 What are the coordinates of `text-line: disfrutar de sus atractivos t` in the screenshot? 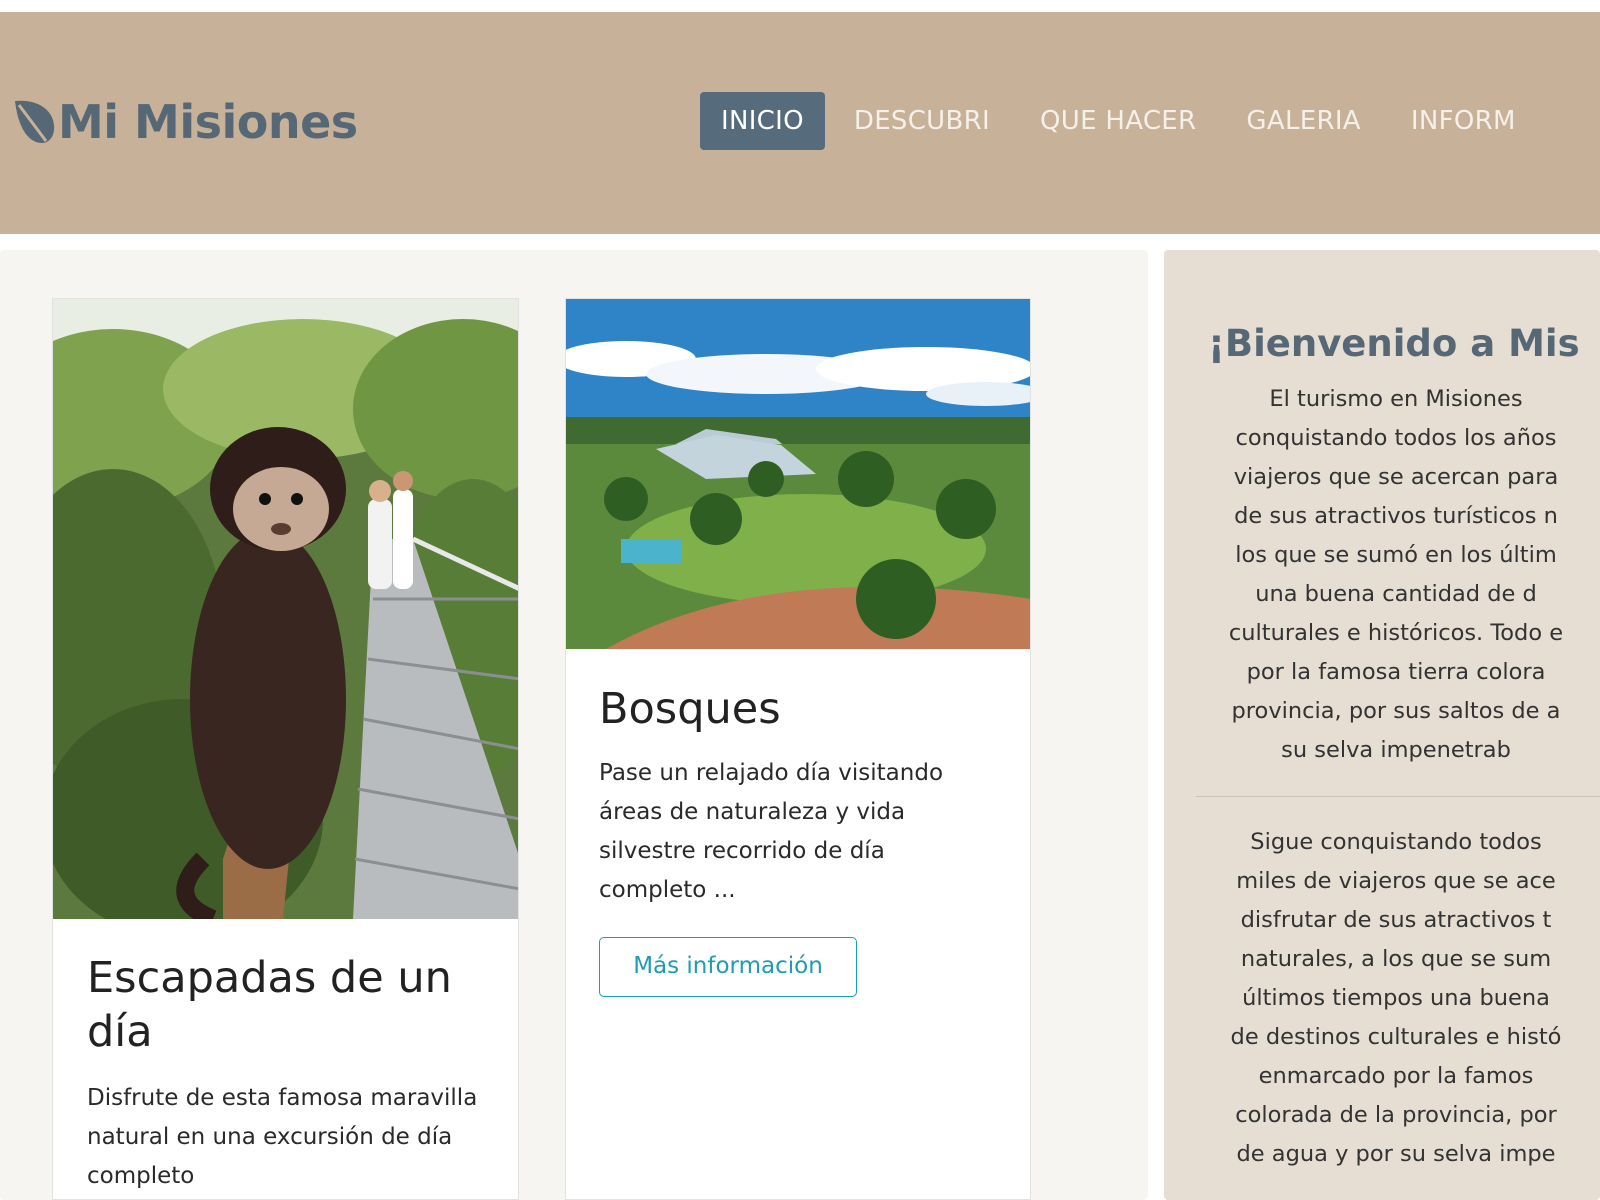 It's located at (1396, 920).